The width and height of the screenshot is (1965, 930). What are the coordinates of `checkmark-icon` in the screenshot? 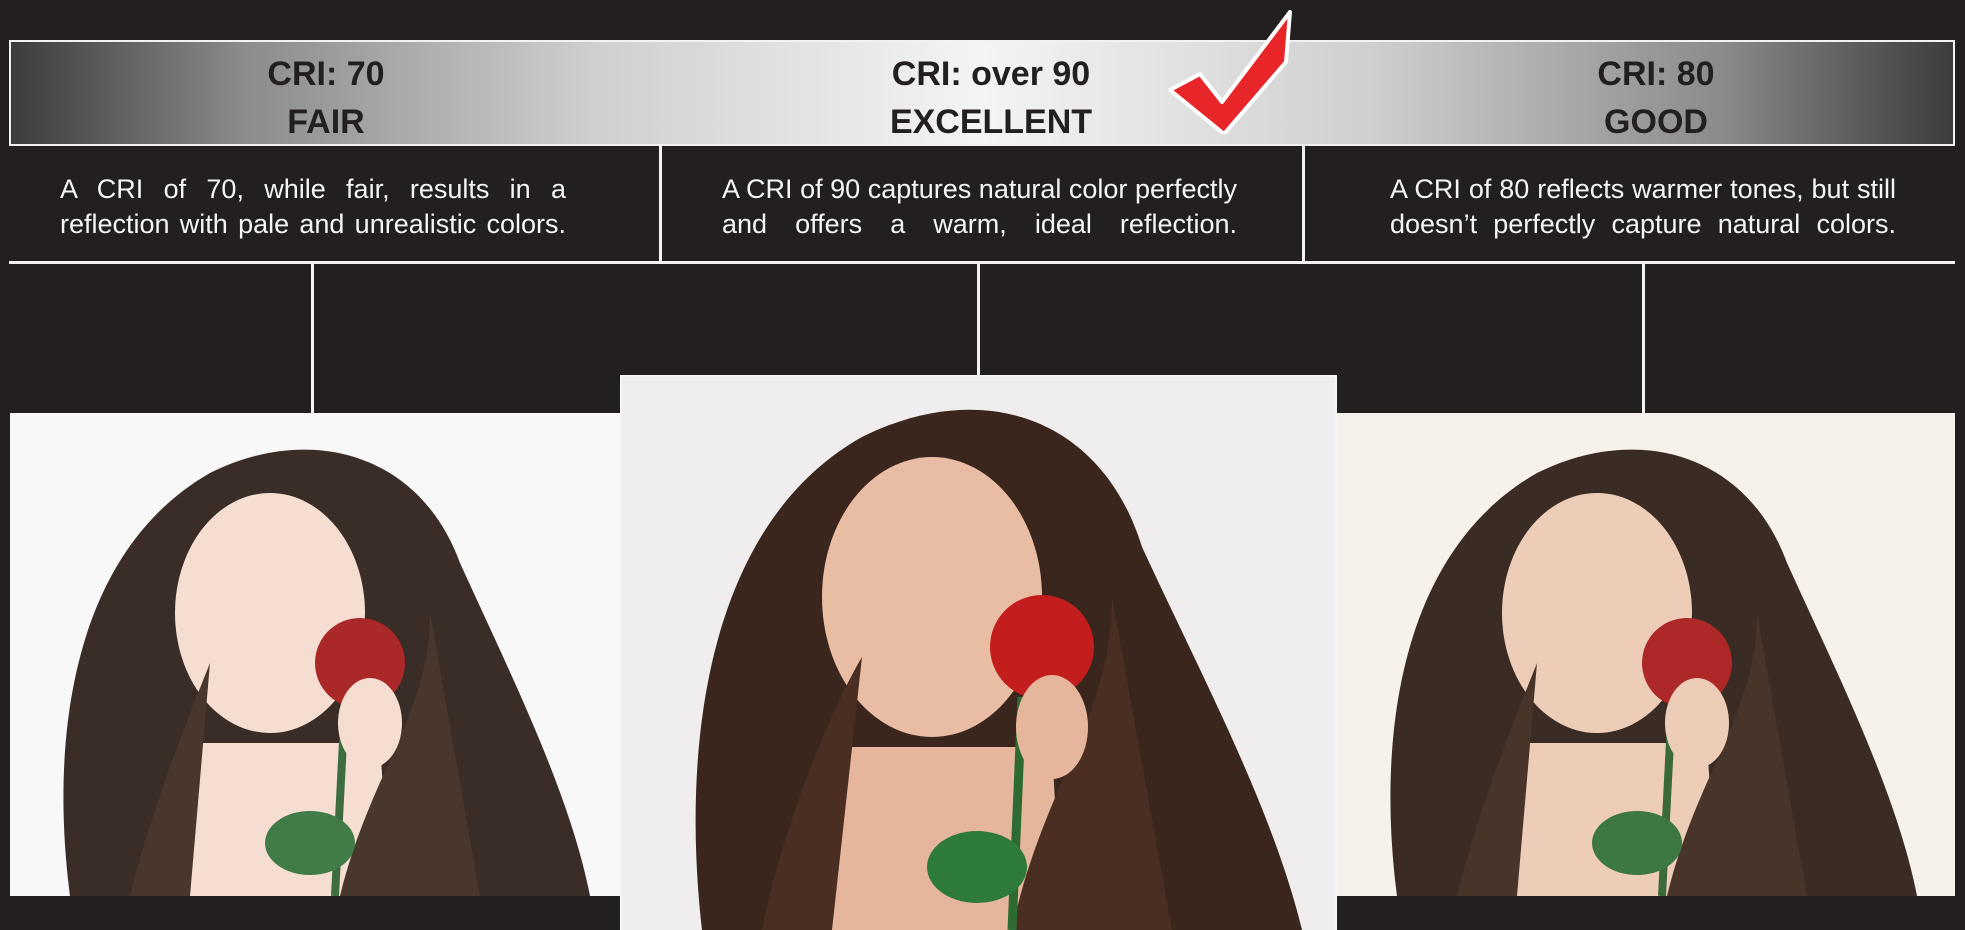 It's located at (1230, 72).